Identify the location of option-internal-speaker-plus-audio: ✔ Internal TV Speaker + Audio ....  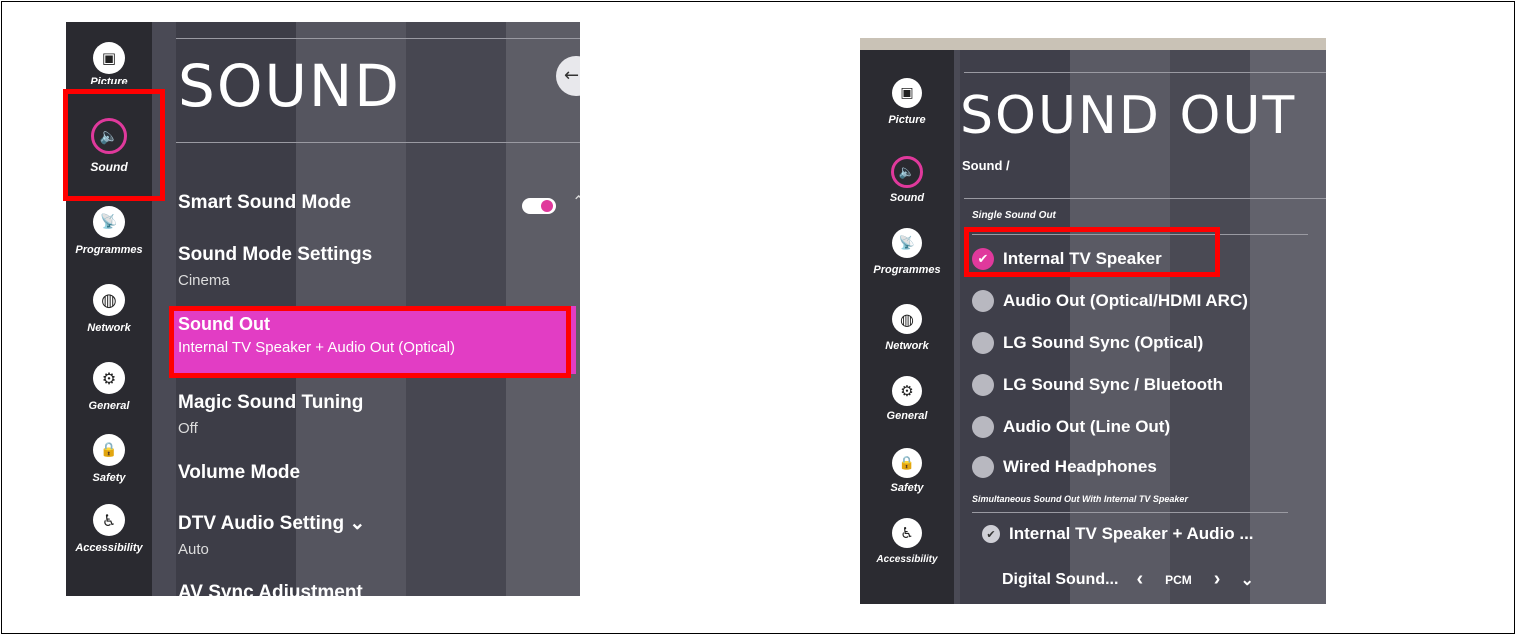
(1118, 534).